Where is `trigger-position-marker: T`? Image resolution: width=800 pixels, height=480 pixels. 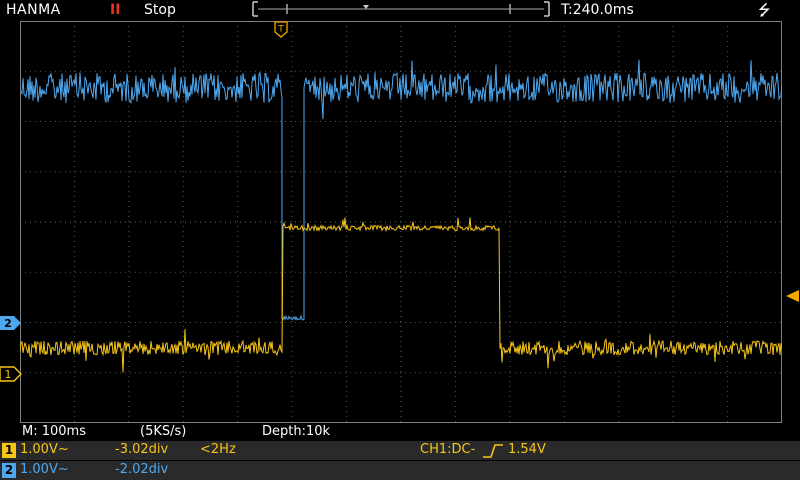
trigger-position-marker: T is located at coordinates (281, 29).